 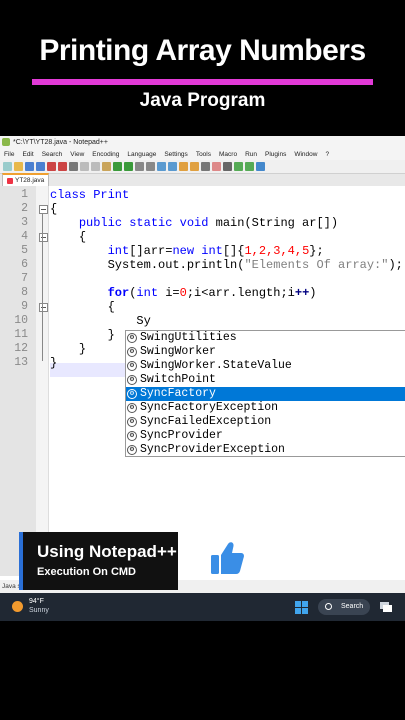 What do you see at coordinates (202, 142) in the screenshot?
I see `window-titlebar: *C:\YT\YT28.java - Notepad++` at bounding box center [202, 142].